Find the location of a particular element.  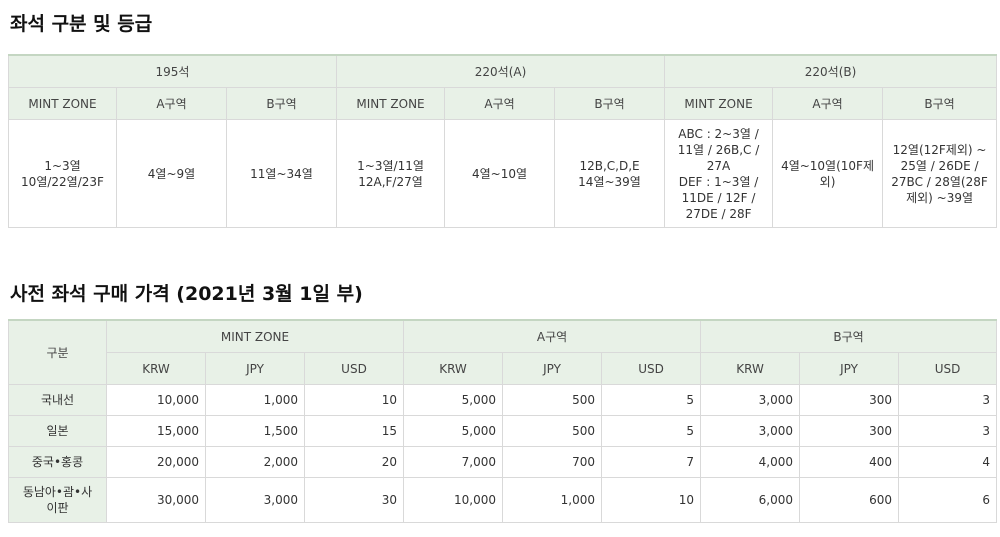

seat-range-cell: 12B,C,D,E 14열~39열 is located at coordinates (610, 173).